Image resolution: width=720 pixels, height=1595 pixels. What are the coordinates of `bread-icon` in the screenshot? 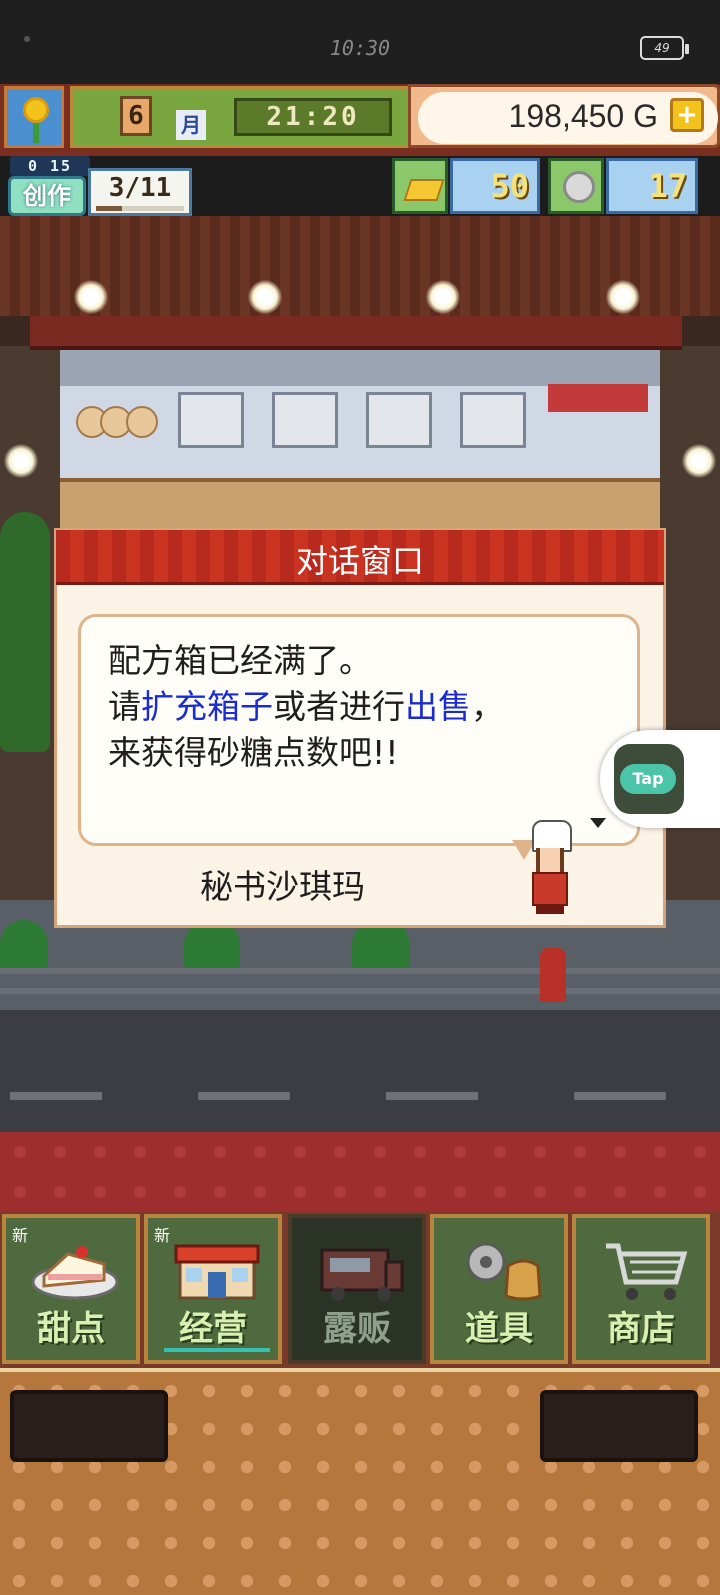 It's located at (142, 422).